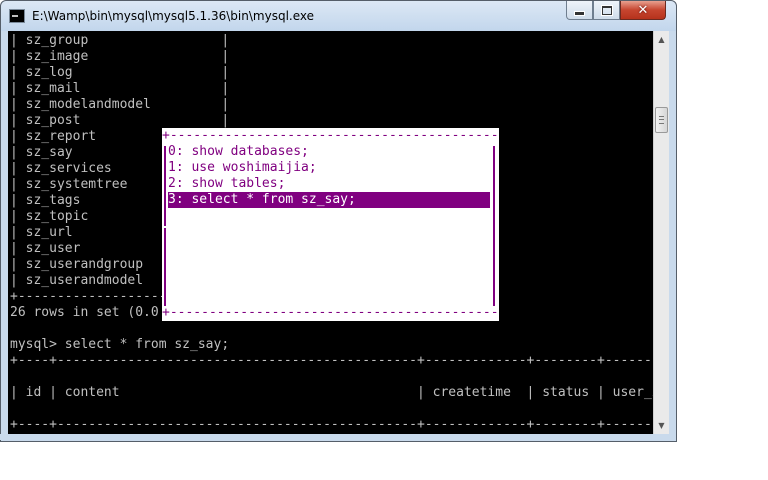 The width and height of the screenshot is (768, 480). I want to click on minimize-icon, so click(579, 13).